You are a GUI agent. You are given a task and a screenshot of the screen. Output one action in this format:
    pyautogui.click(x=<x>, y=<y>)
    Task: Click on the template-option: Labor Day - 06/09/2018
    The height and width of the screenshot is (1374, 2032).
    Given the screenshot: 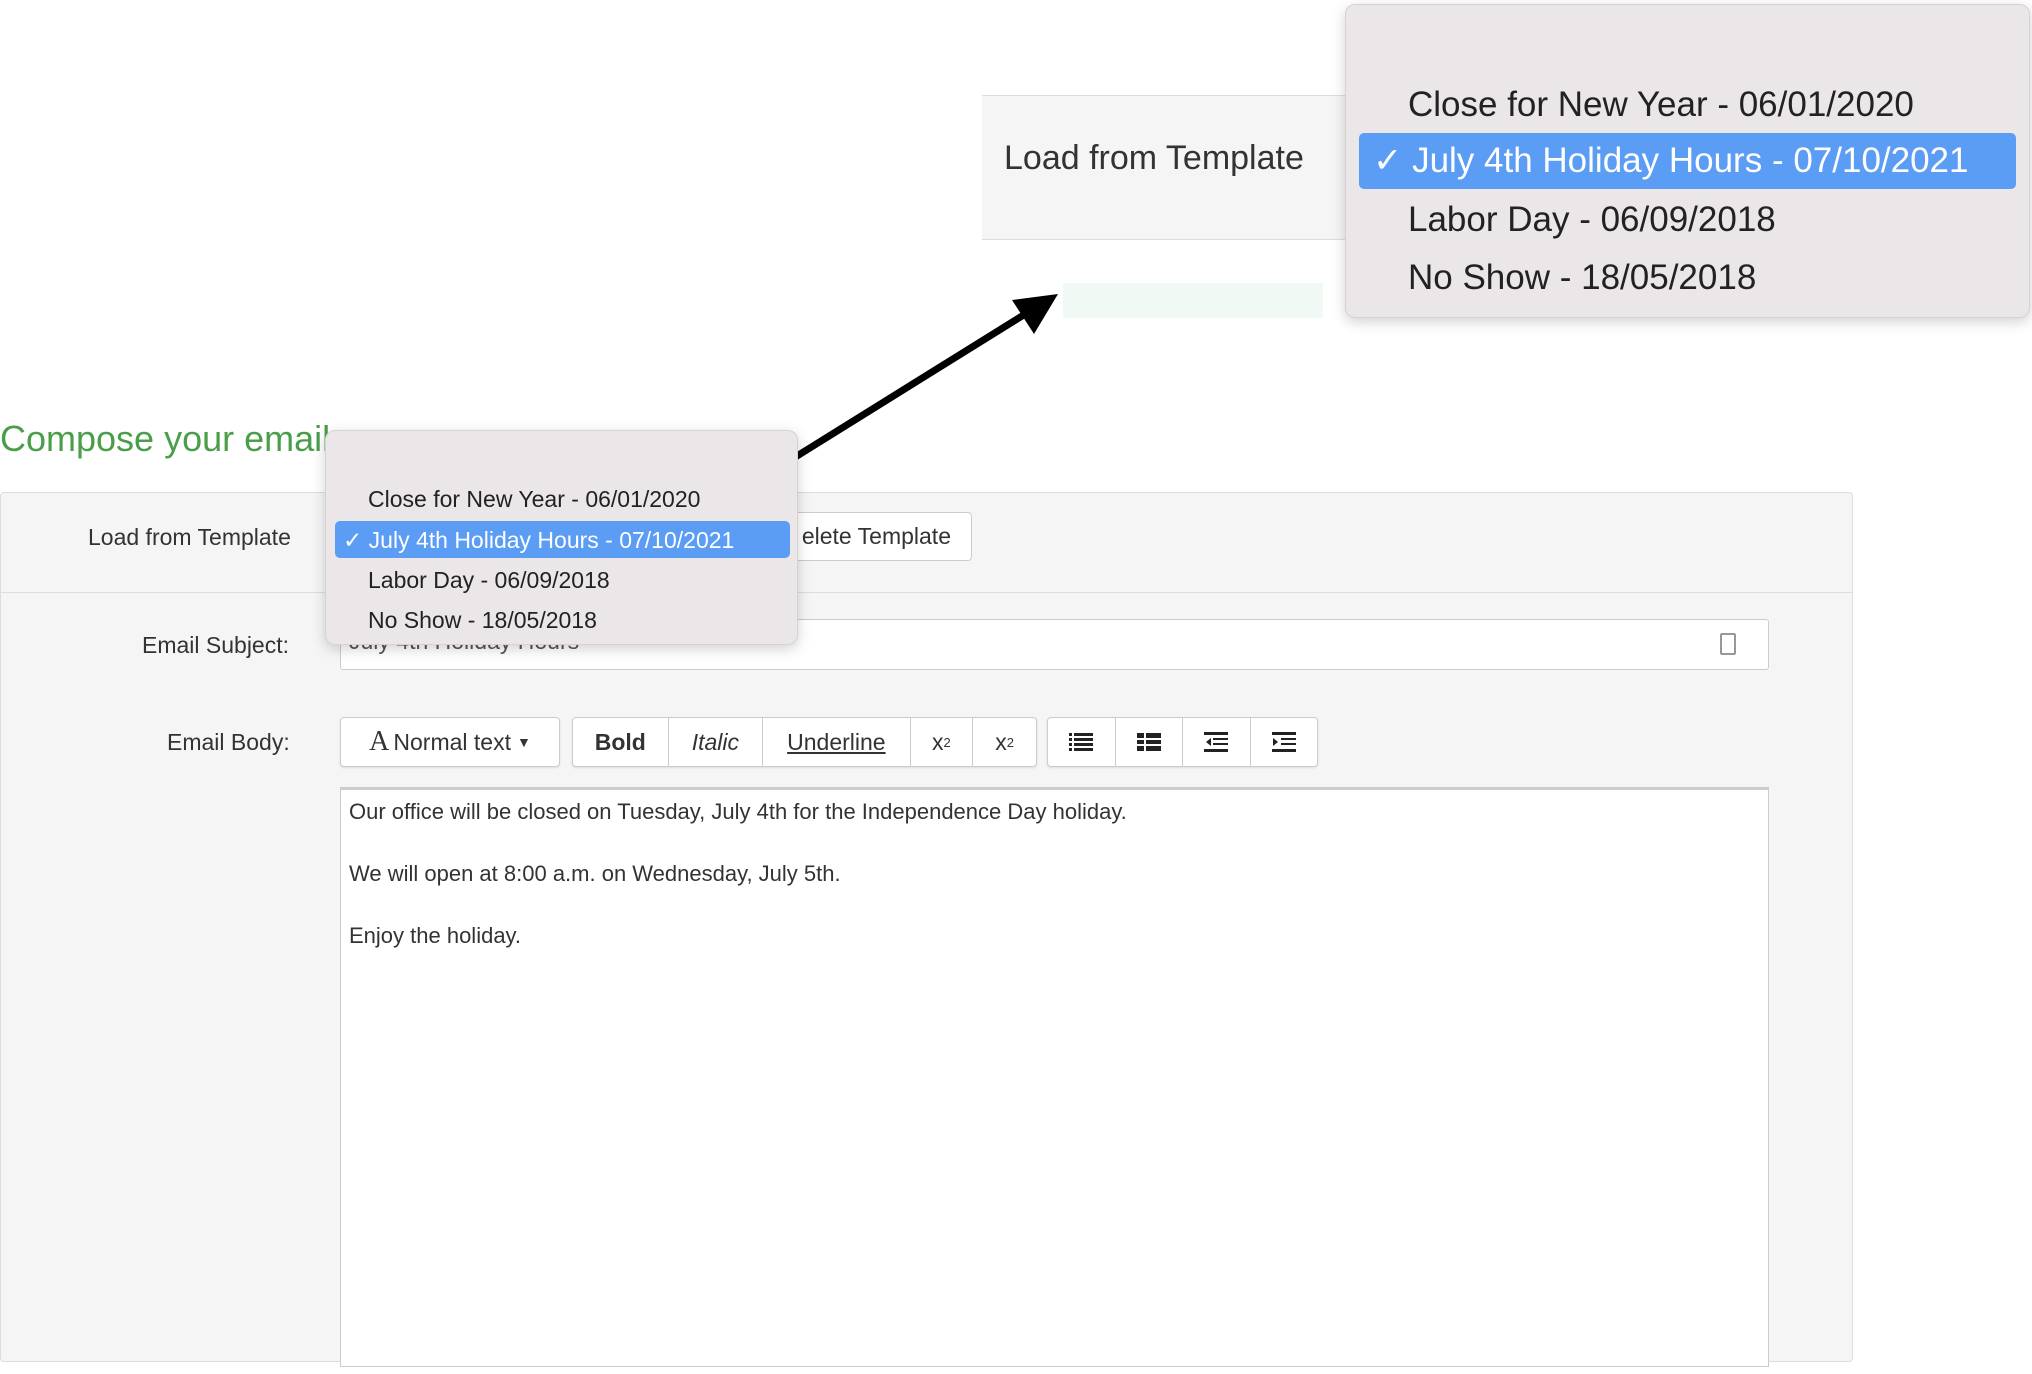 What is the action you would take?
    pyautogui.click(x=489, y=580)
    